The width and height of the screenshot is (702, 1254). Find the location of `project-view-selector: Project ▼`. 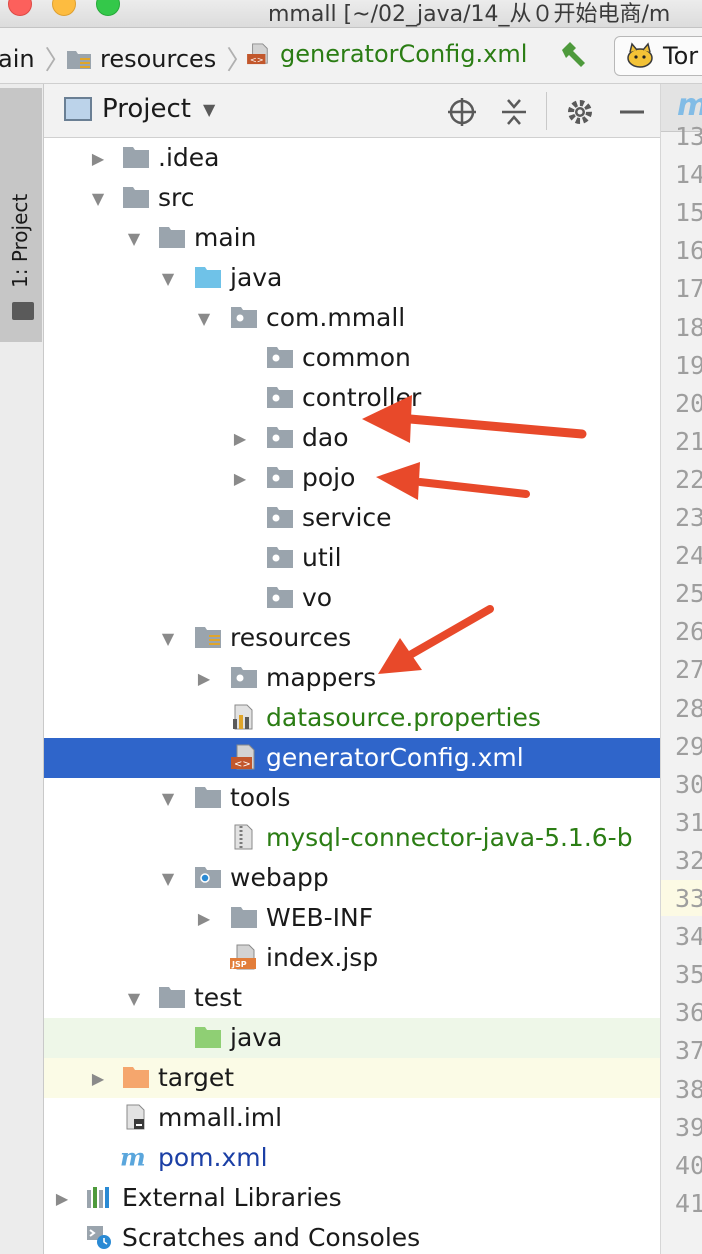

project-view-selector: Project ▼ is located at coordinates (139, 109).